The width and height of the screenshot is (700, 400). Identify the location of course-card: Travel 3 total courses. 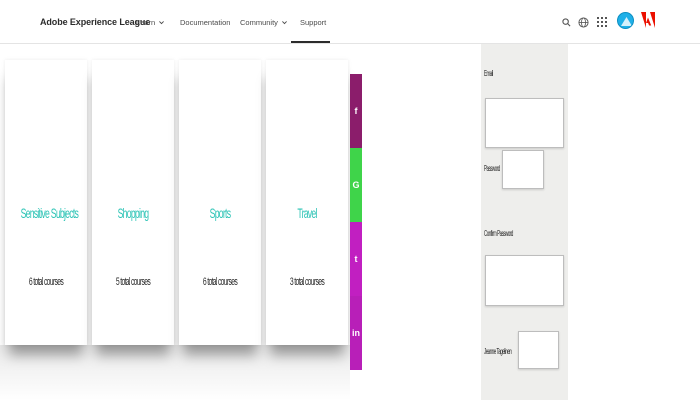
(307, 202).